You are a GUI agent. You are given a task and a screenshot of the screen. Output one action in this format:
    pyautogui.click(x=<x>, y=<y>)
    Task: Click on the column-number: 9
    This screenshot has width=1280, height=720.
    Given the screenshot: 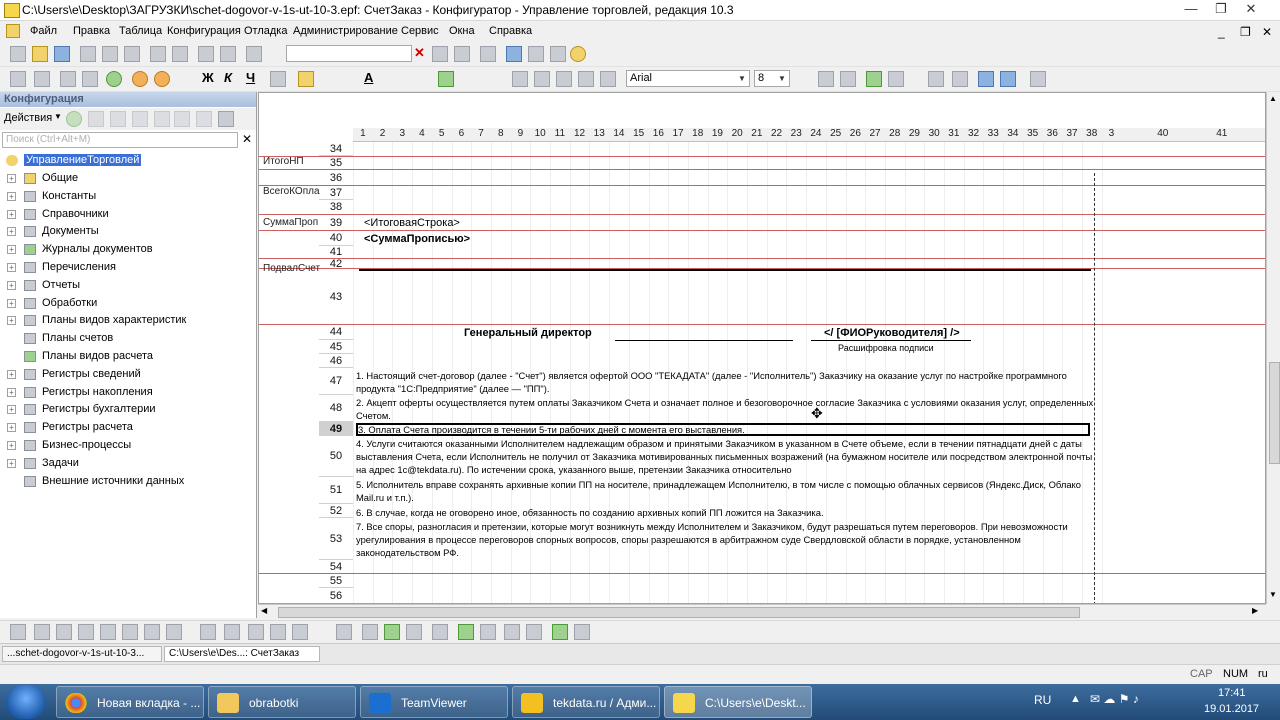 What is the action you would take?
    pyautogui.click(x=521, y=133)
    